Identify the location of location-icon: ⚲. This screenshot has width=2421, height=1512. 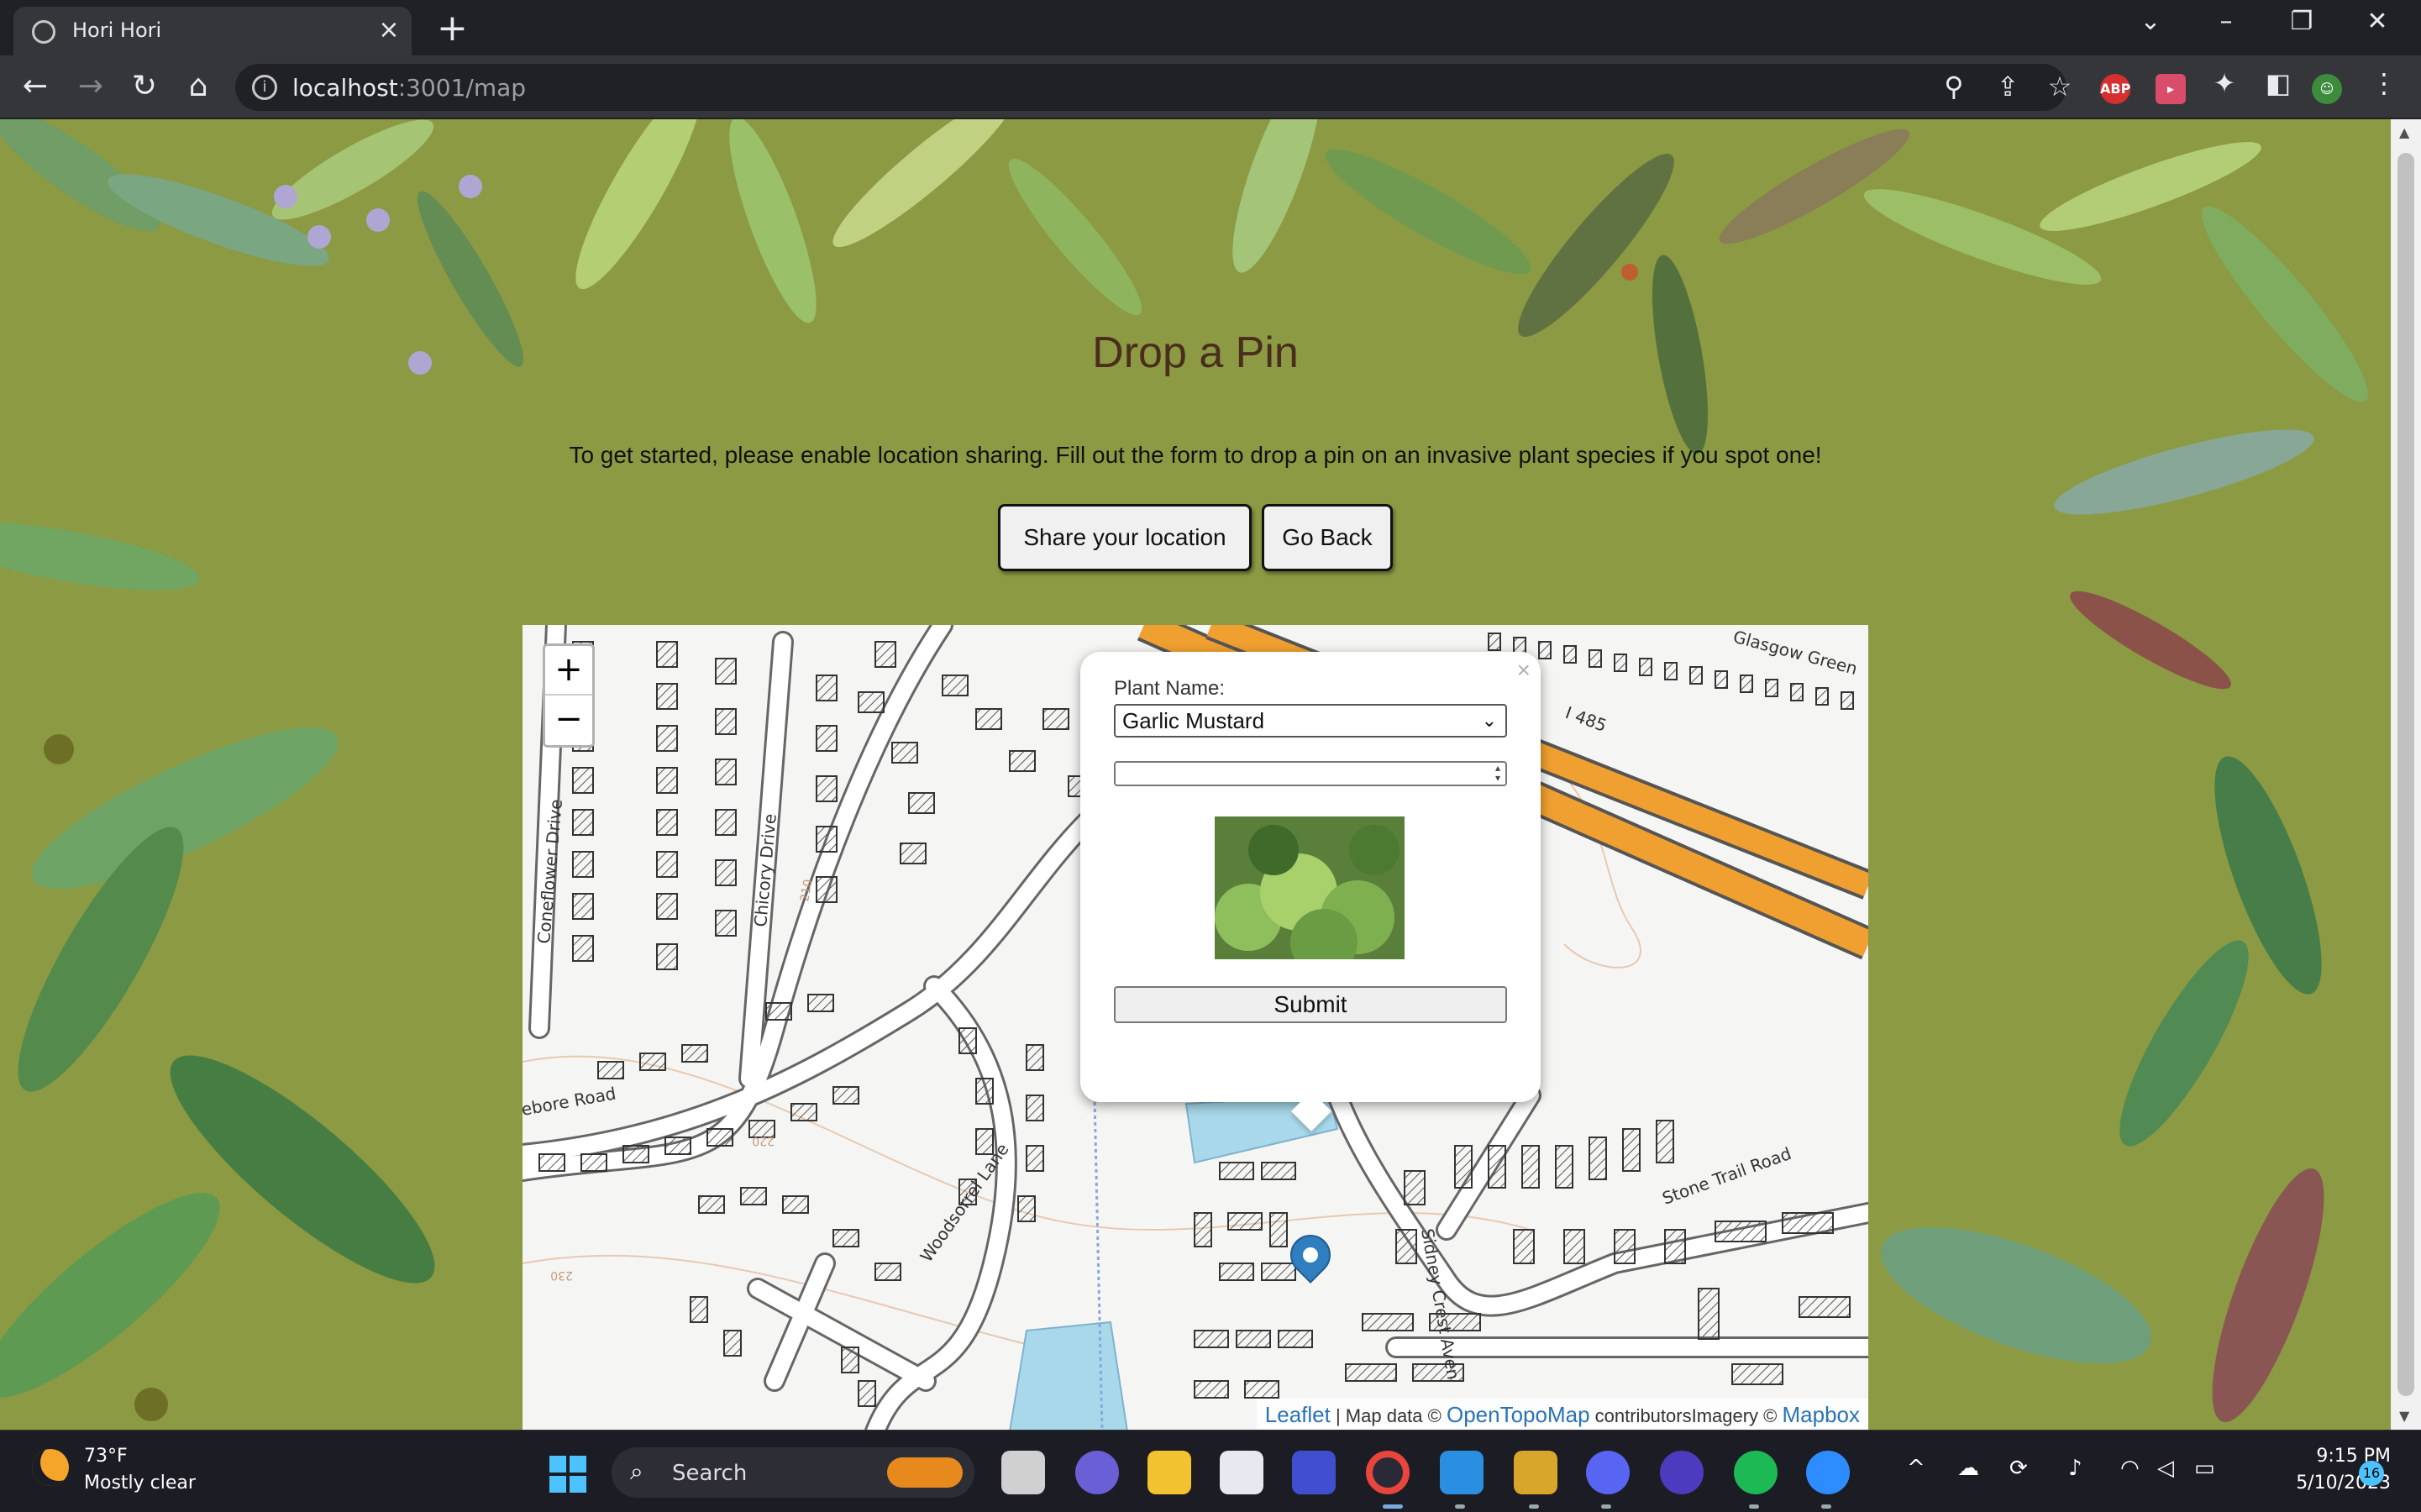
(1953, 86).